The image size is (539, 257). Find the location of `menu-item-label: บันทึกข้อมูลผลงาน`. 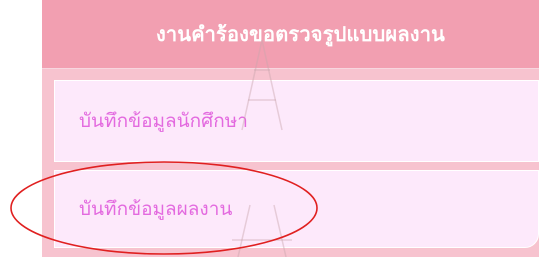

menu-item-label: บันทึกข้อมูลผลงาน is located at coordinates (156, 209).